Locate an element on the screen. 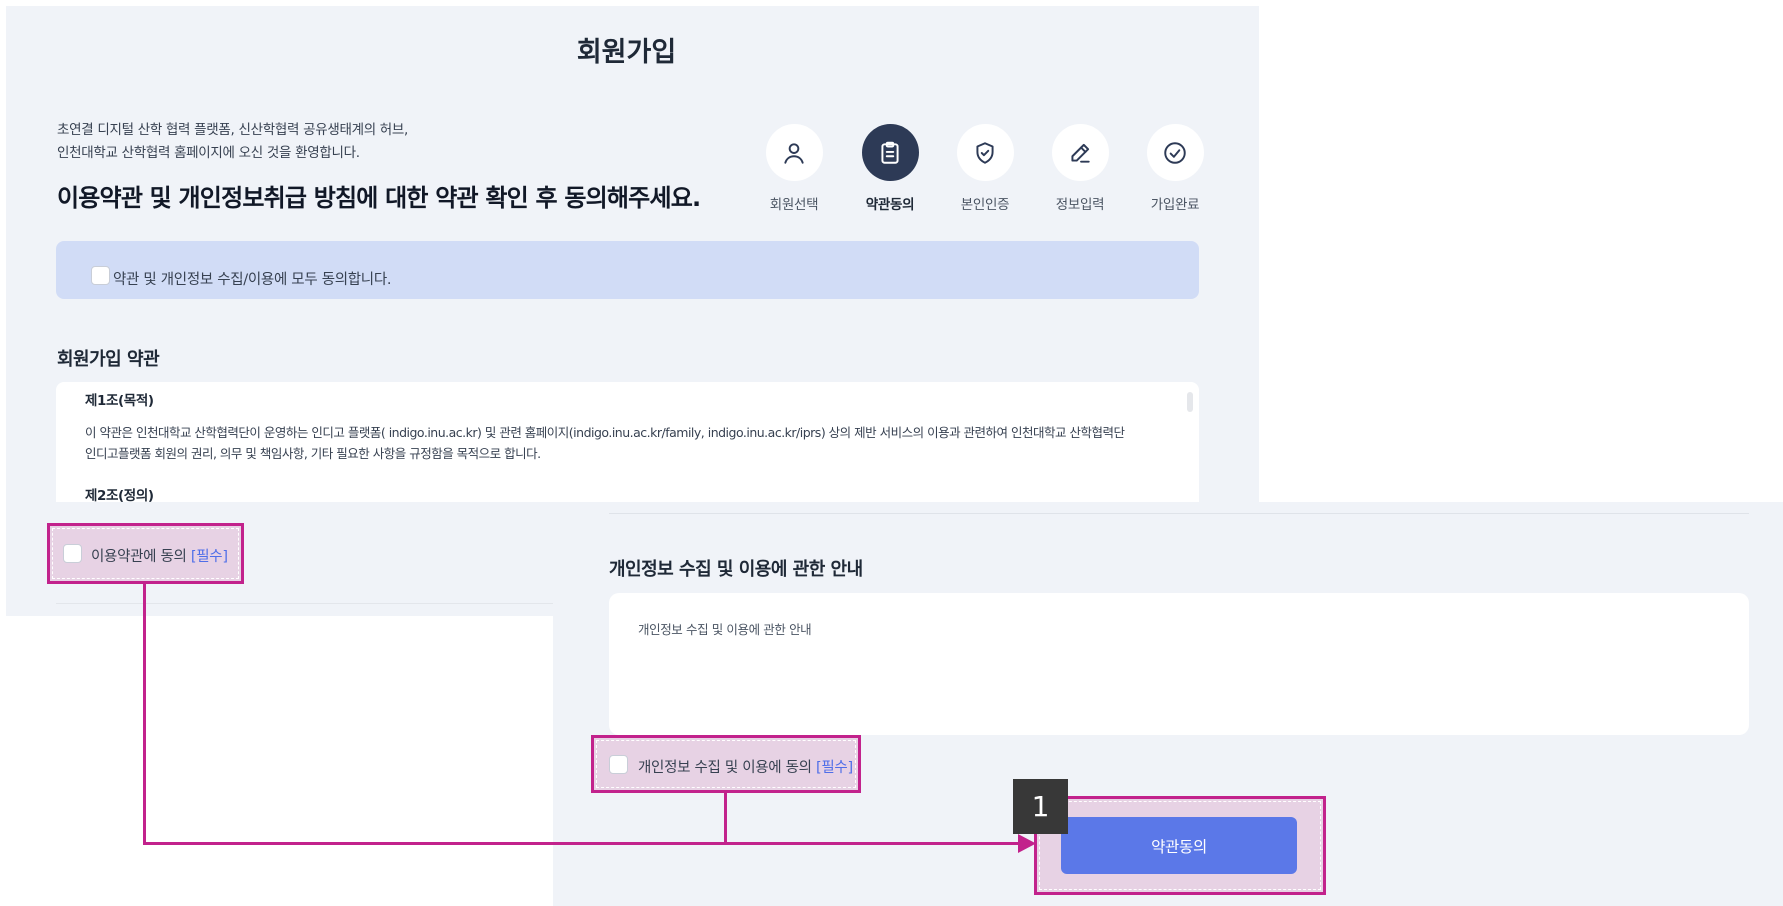 The image size is (1783, 906). intro-line-1: 초연결 디지털 산학 협력 플랫폼, 신산학협력 공유생태계의 허브, is located at coordinates (233, 130).